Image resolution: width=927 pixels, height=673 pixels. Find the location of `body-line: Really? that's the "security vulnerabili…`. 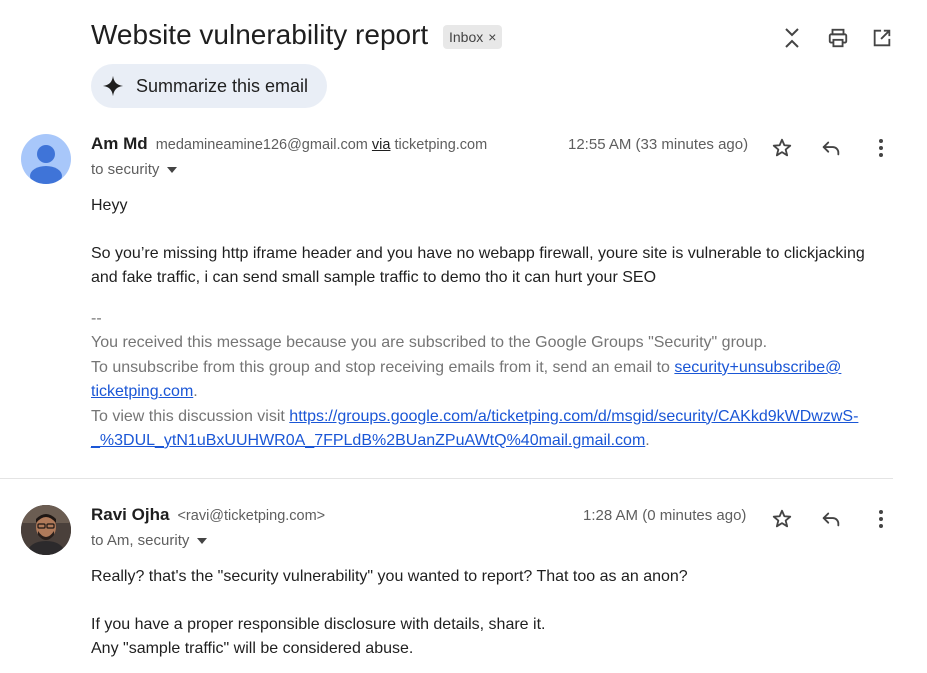

body-line: Really? that's the "security vulnerabili… is located at coordinates (389, 576).